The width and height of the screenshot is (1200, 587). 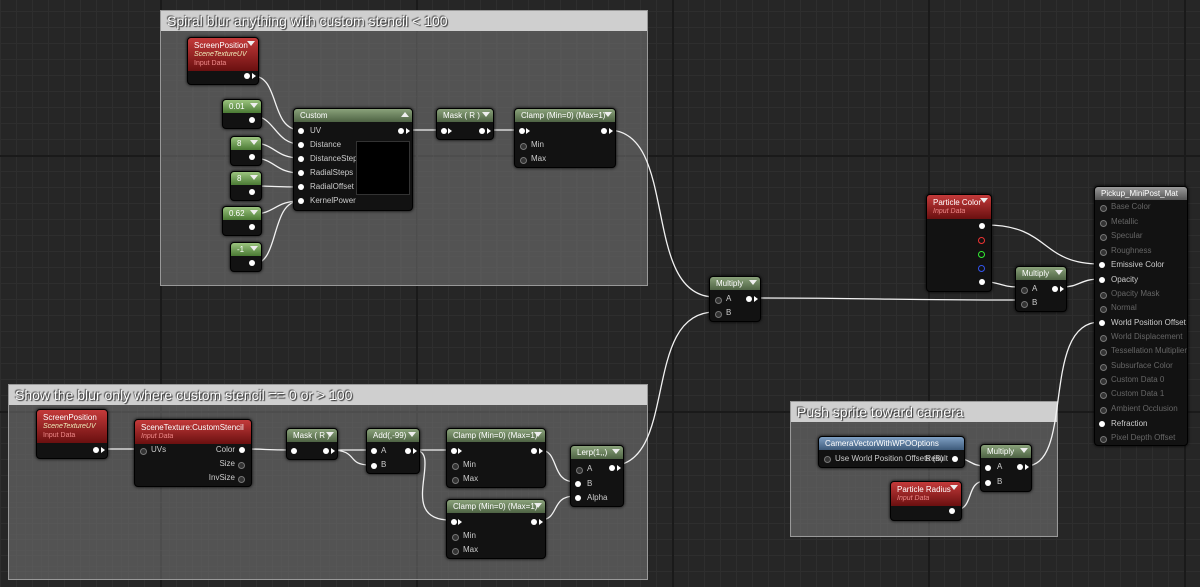 I want to click on lerp-node: Lerp(1,,) A B Alpha, so click(x=597, y=476).